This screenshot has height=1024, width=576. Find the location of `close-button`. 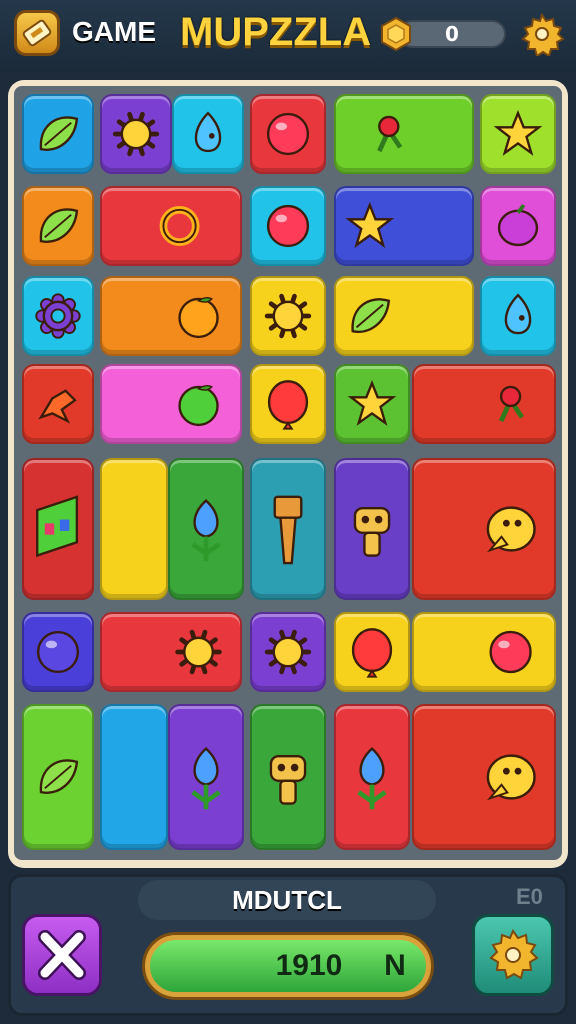

close-button is located at coordinates (62, 955).